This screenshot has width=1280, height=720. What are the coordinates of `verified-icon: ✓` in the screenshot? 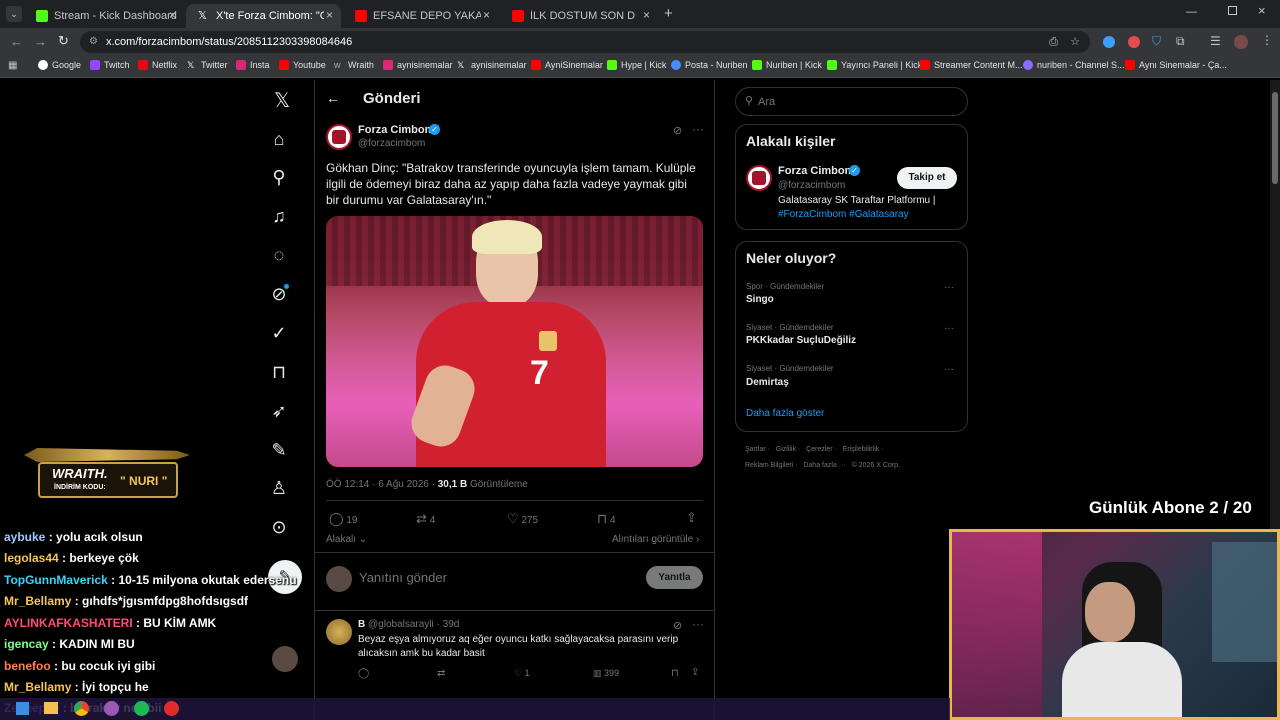 It's located at (279, 333).